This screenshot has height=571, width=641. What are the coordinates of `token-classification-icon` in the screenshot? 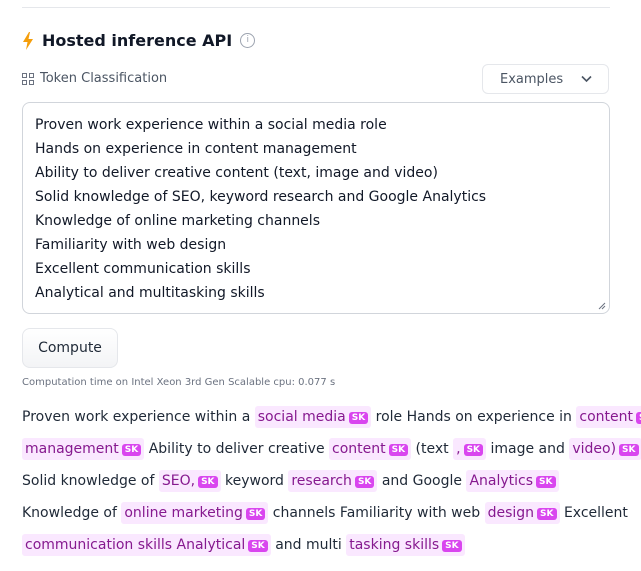 It's located at (28, 78).